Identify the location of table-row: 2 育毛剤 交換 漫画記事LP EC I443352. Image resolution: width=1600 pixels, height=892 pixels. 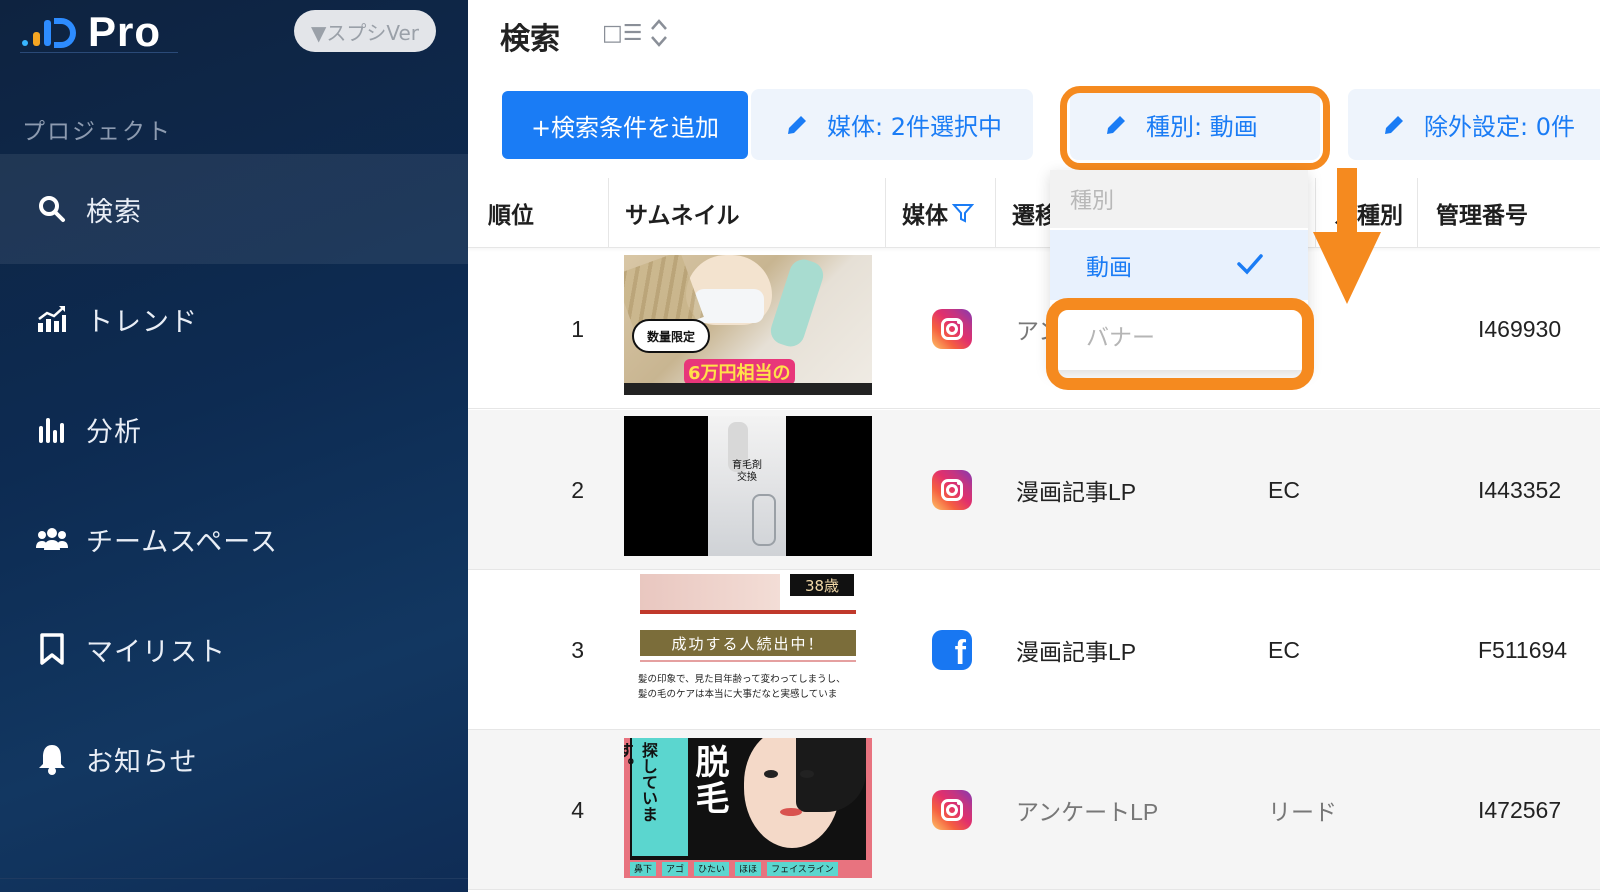
(1034, 490).